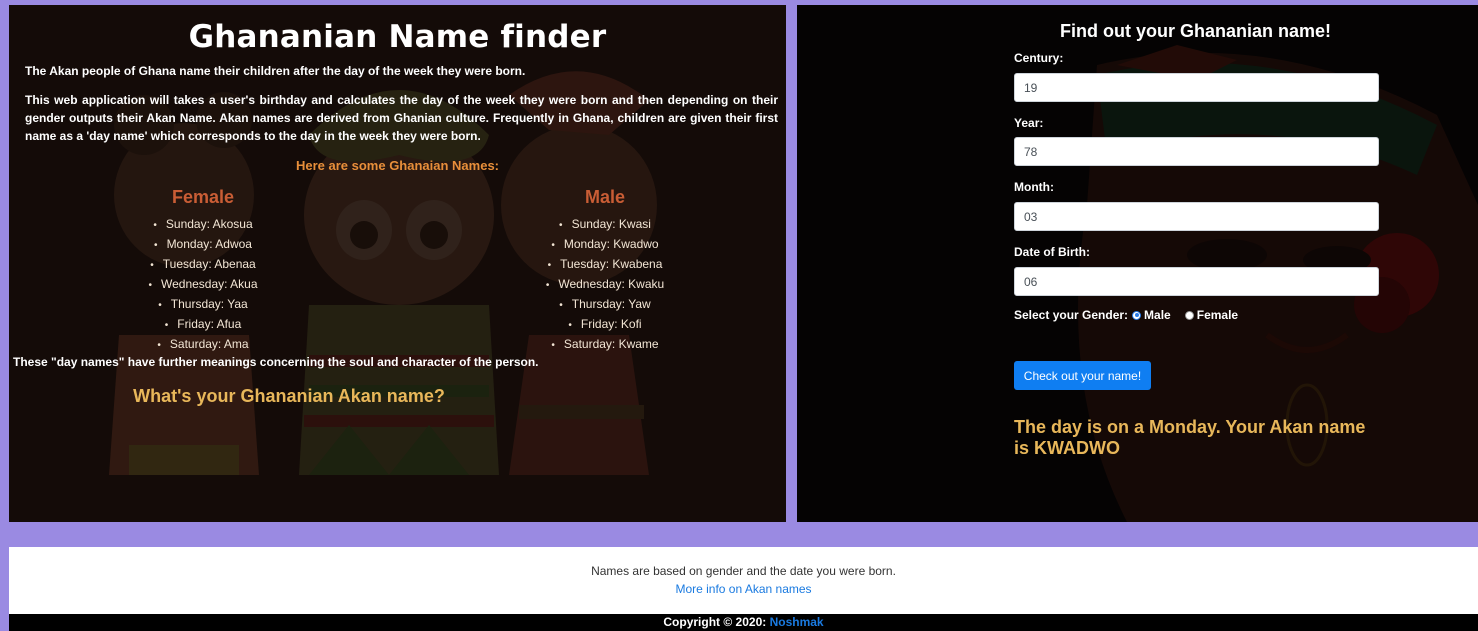 This screenshot has height=631, width=1478. I want to click on list-item: Wednesday: Kwaku, so click(605, 285).